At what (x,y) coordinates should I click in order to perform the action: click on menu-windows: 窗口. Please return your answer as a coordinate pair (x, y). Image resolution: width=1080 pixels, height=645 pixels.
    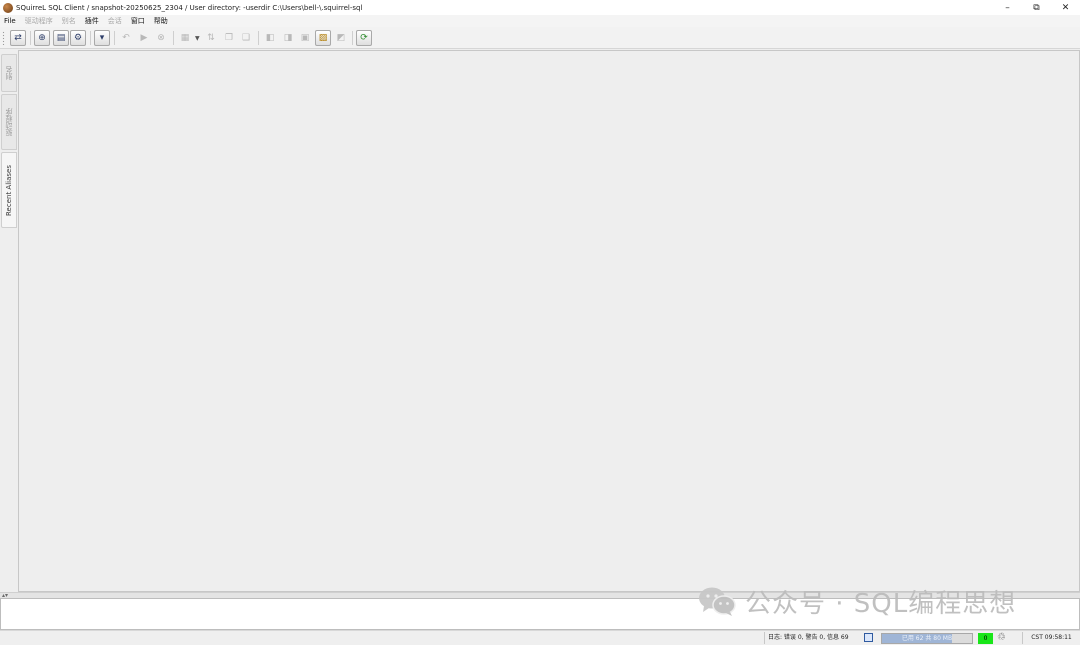
    Looking at the image, I should click on (138, 21).